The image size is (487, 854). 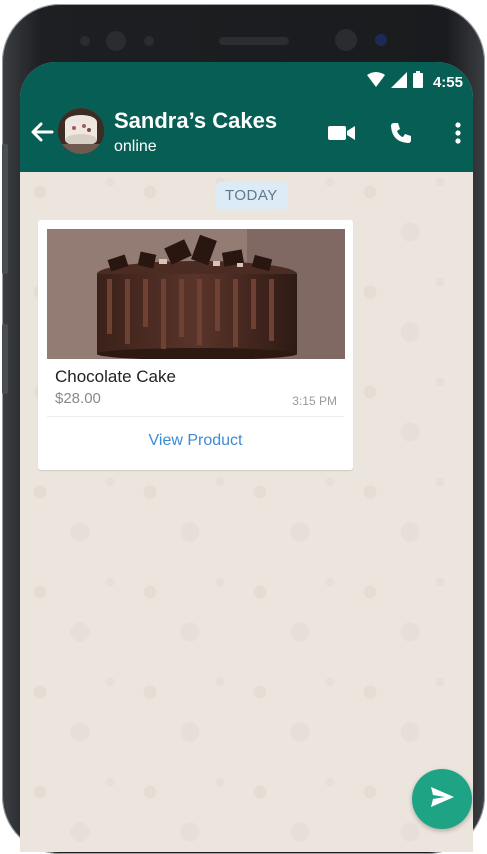 I want to click on volume-button, so click(x=5, y=209).